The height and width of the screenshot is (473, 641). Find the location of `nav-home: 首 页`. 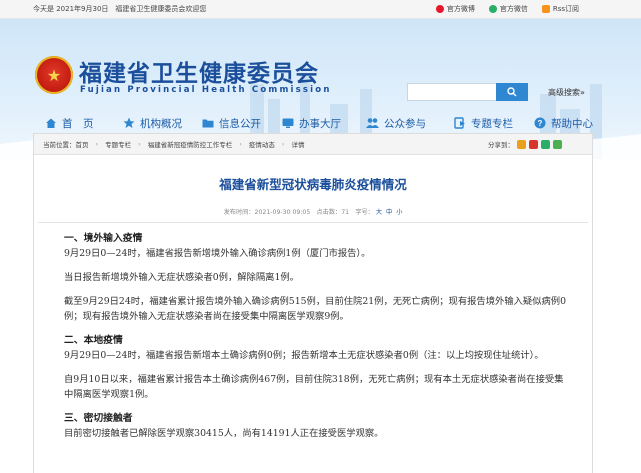

nav-home: 首 页 is located at coordinates (84, 123).